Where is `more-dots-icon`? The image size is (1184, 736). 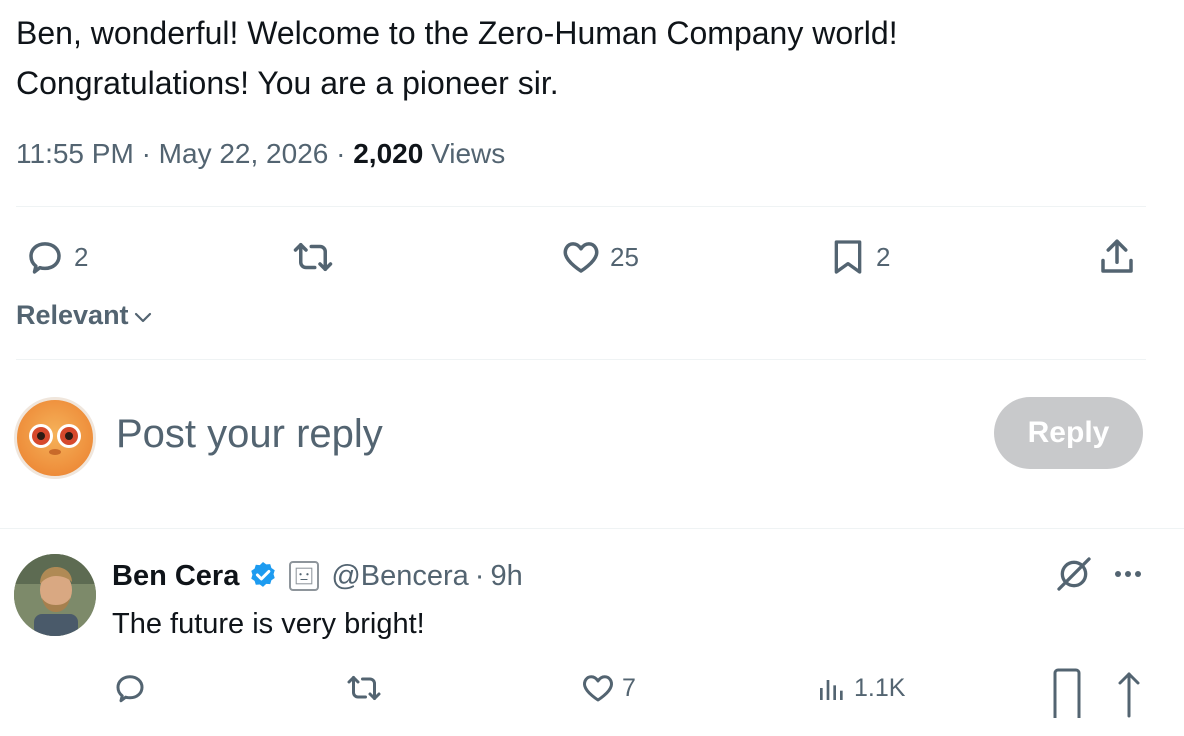 more-dots-icon is located at coordinates (1128, 574).